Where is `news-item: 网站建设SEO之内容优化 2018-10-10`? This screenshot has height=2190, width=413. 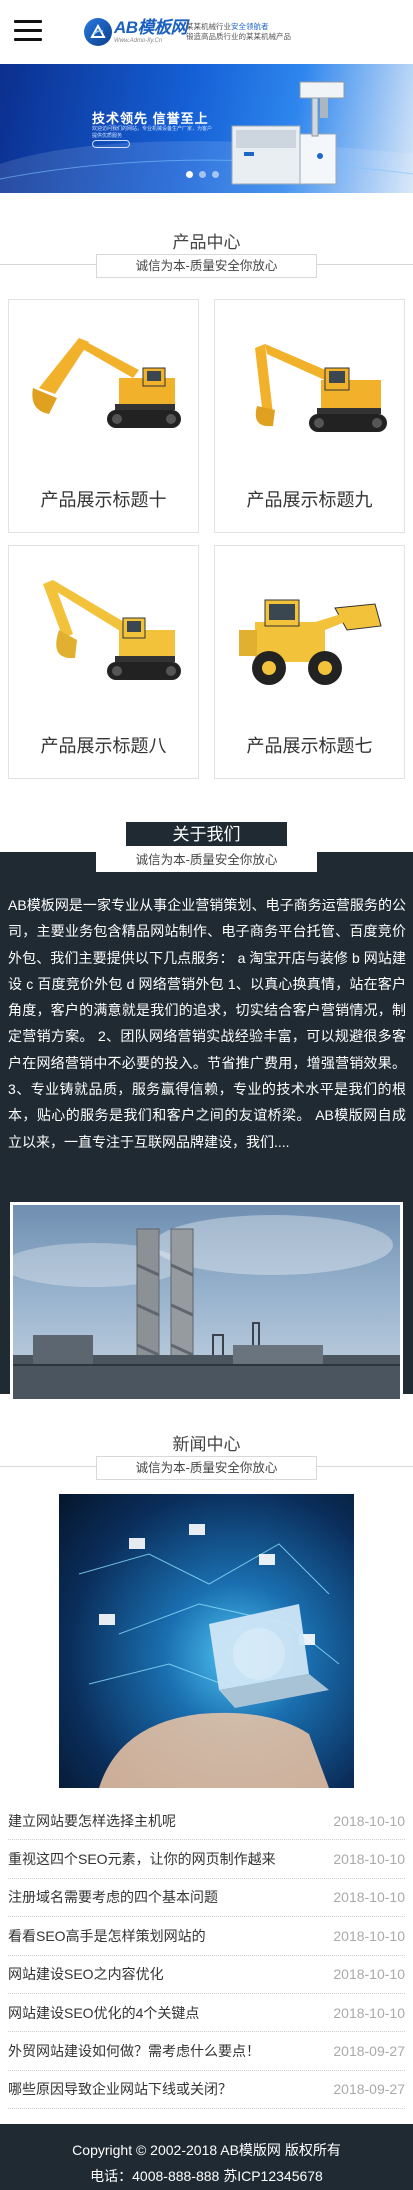 news-item: 网站建设SEO之内容优化 2018-10-10 is located at coordinates (206, 1975).